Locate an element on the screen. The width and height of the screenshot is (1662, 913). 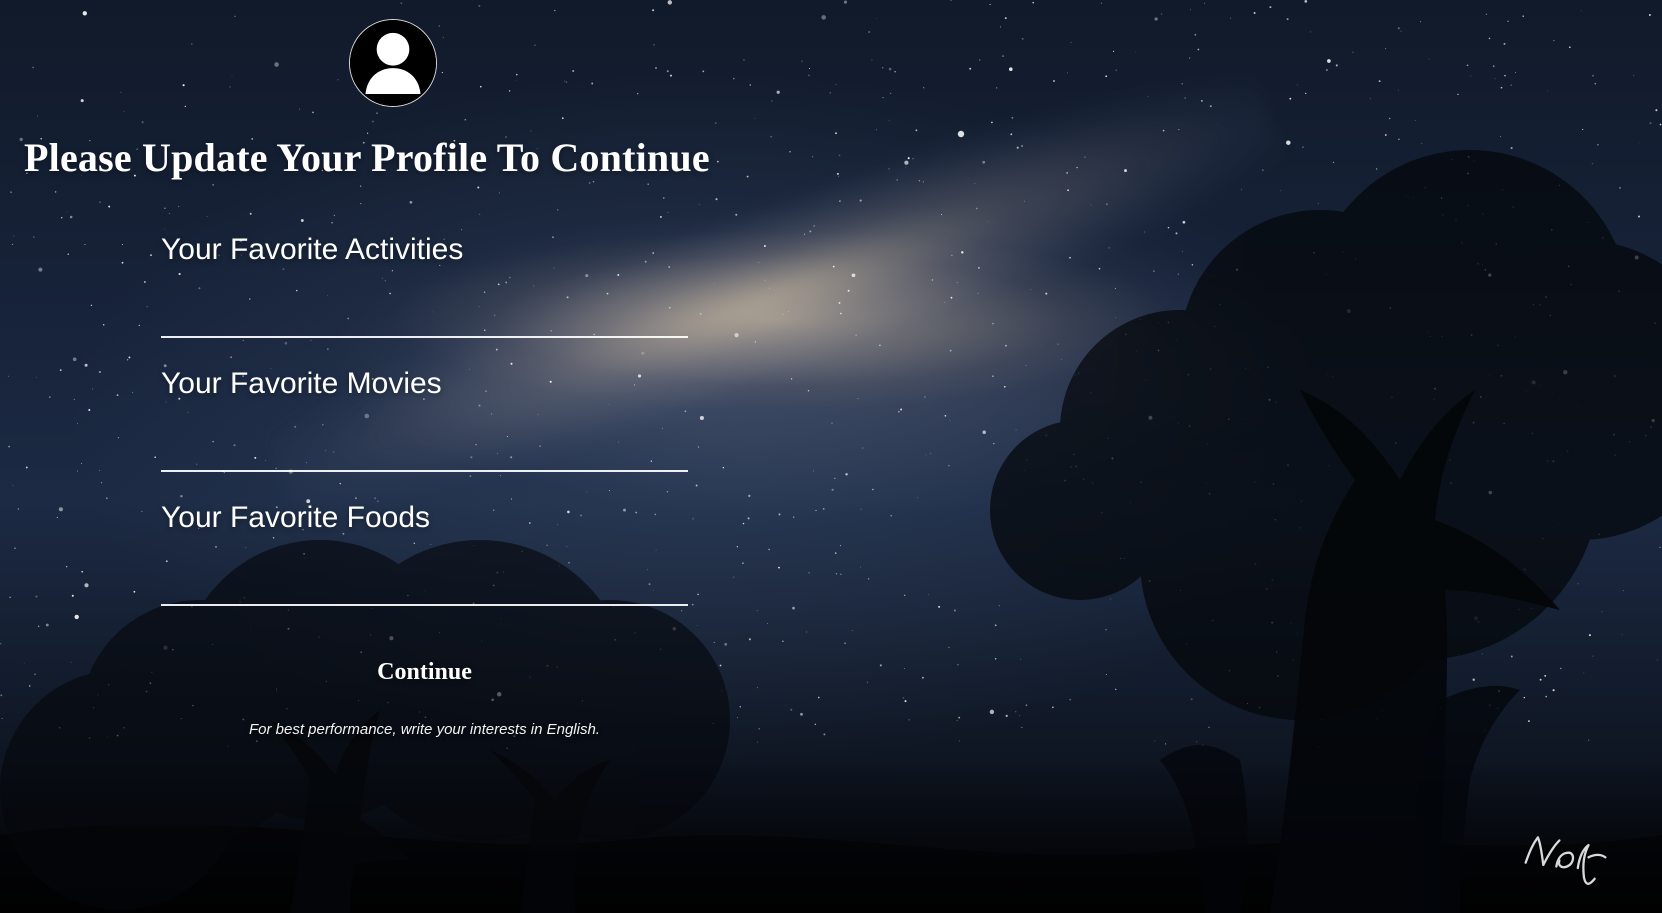
favorite-movies-input is located at coordinates (424, 449).